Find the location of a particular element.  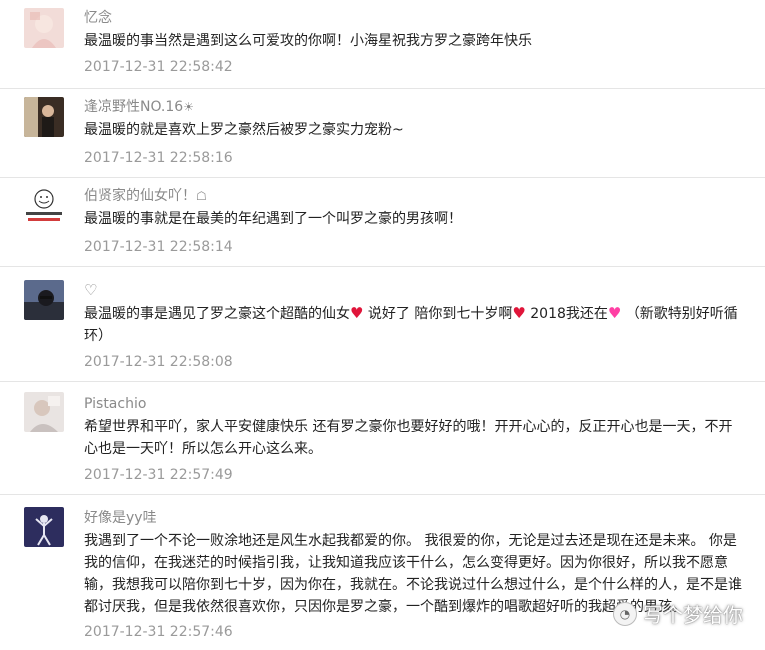

commenter-name: 忆念 is located at coordinates (98, 18).